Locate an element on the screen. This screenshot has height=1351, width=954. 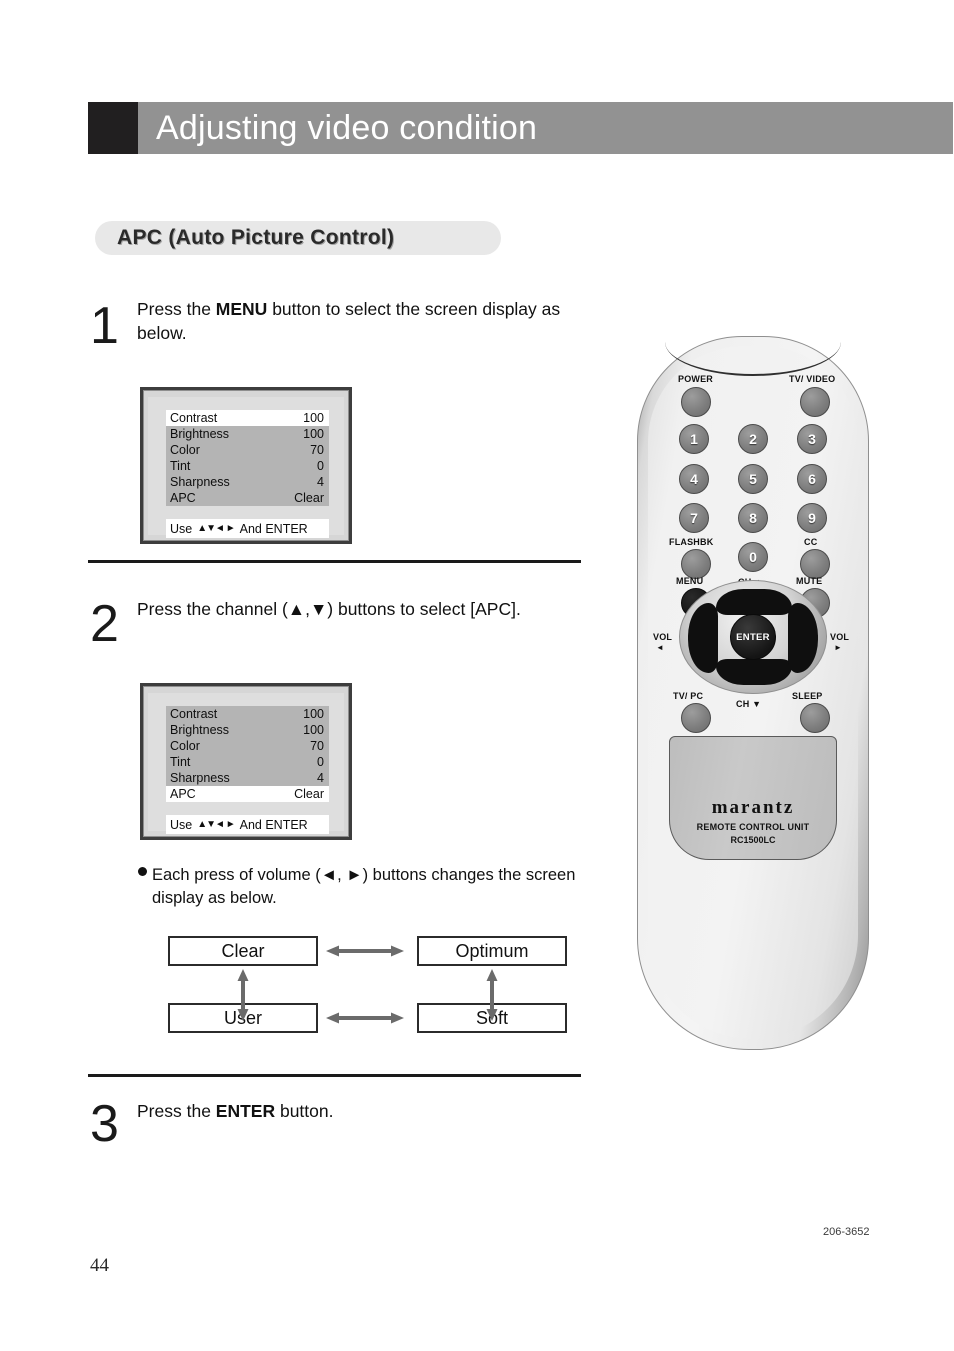
remote-dpad: ENTER is located at coordinates (753, 637).